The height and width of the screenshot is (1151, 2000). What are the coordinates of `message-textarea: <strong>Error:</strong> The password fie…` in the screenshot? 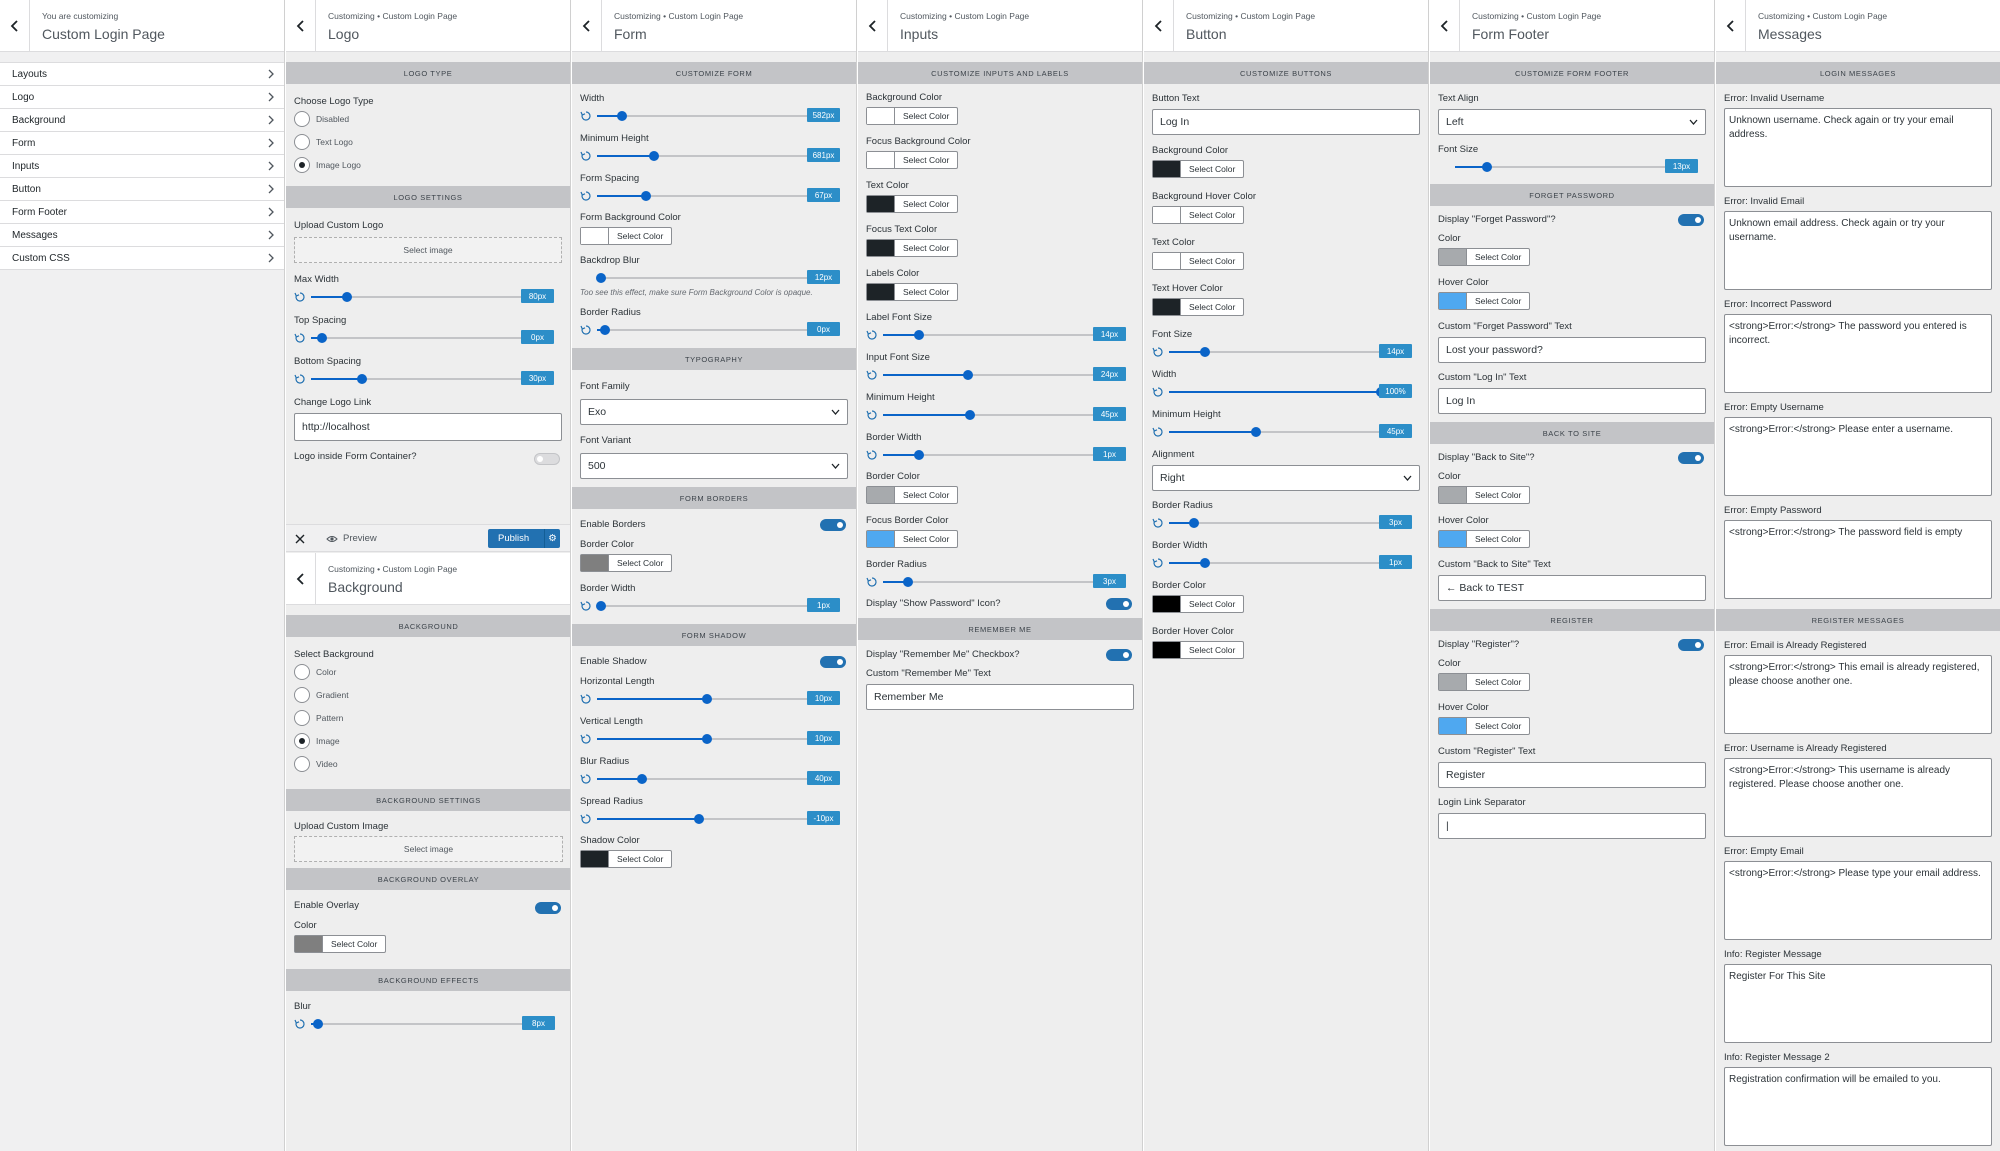 It's located at (1858, 559).